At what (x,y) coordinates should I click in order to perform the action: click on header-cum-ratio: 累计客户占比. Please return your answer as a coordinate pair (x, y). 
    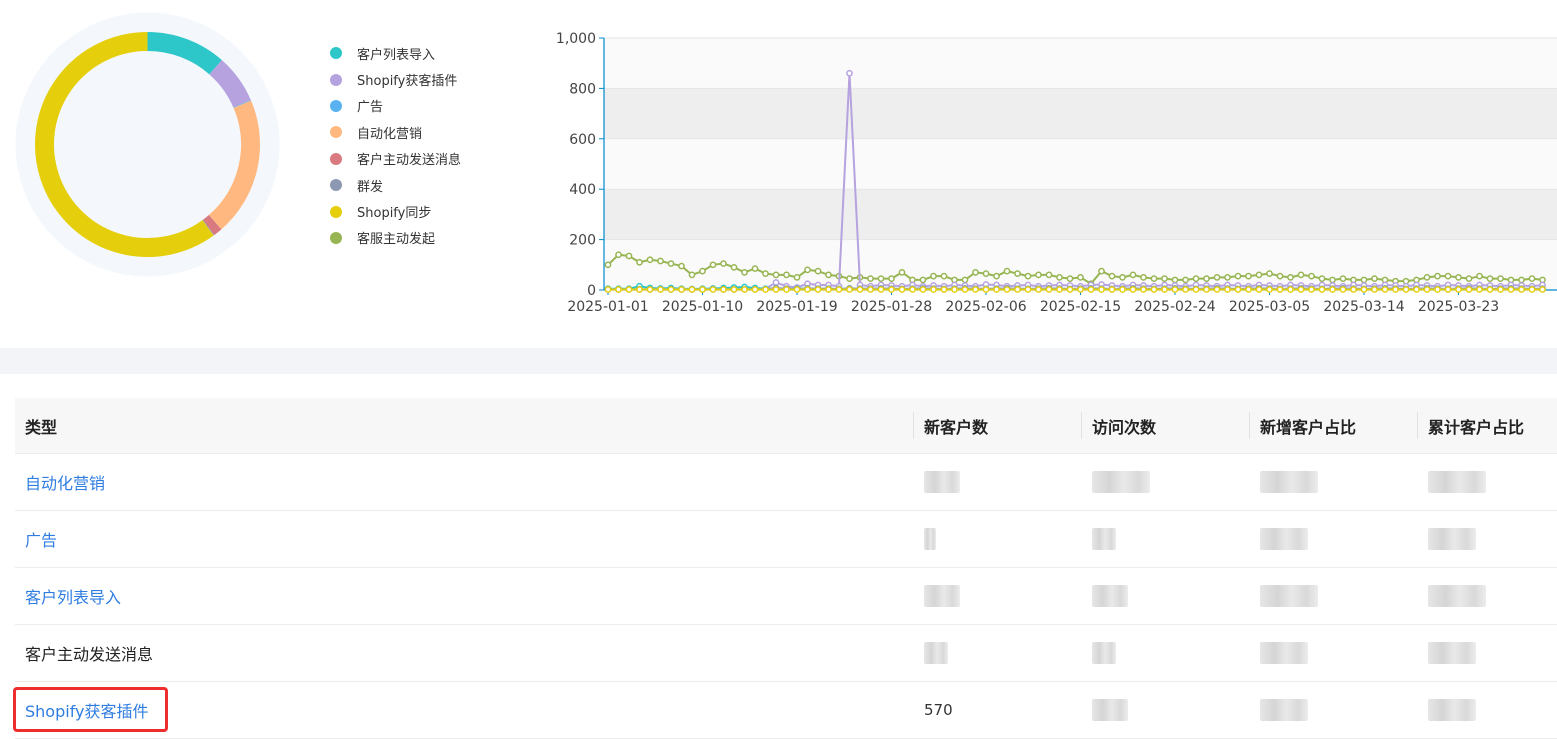
    Looking at the image, I should click on (1487, 425).